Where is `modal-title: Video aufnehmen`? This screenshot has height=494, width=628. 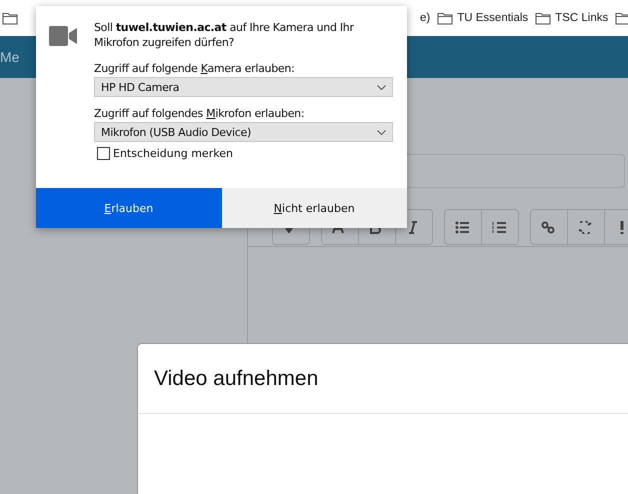
modal-title: Video aufnehmen is located at coordinates (236, 378).